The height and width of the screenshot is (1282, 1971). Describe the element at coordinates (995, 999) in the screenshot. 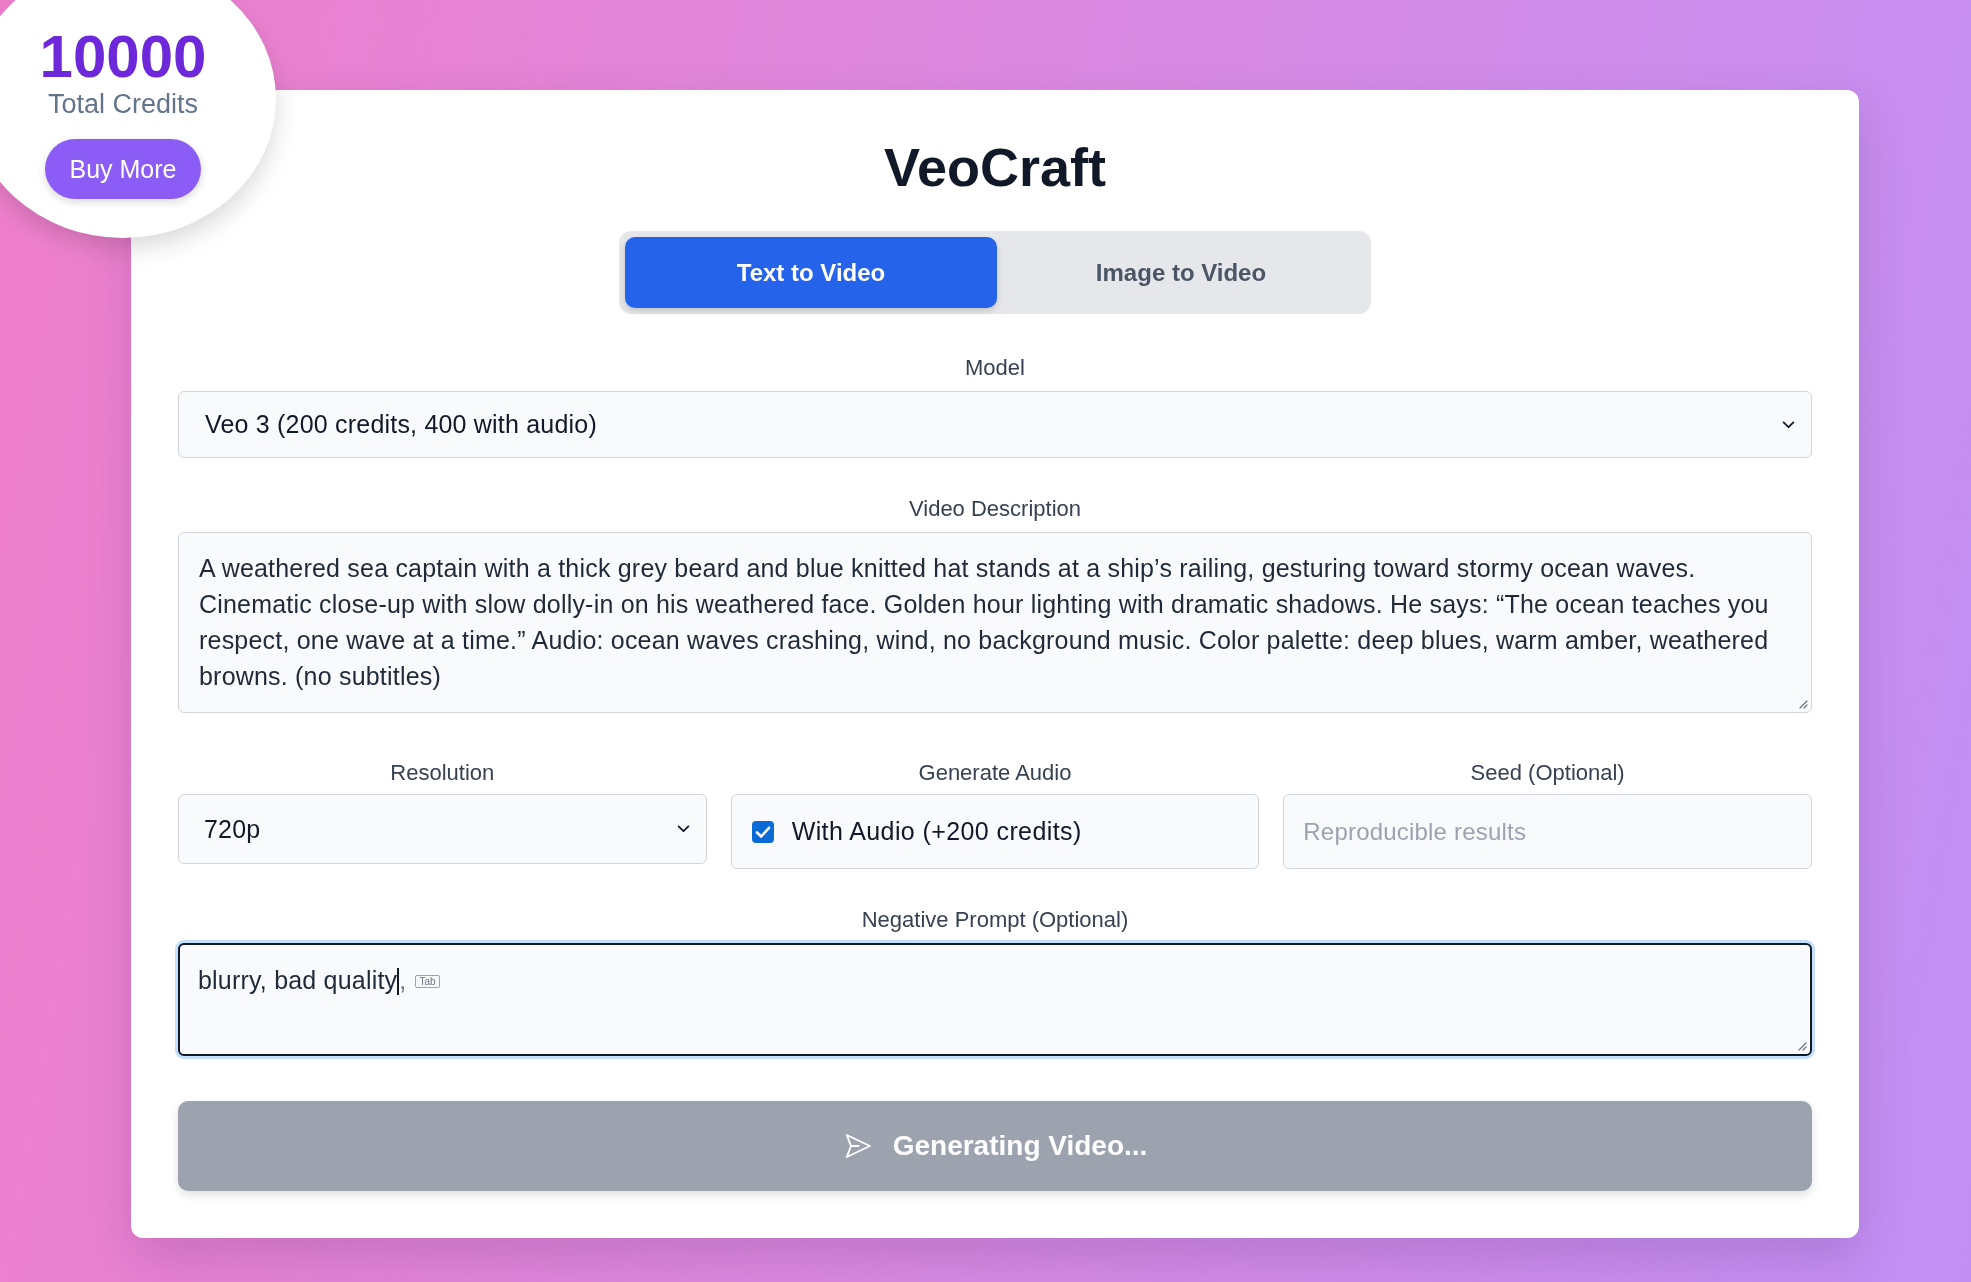

I see `negative-prompt-textarea: blurry, bad quality, Tab` at that location.